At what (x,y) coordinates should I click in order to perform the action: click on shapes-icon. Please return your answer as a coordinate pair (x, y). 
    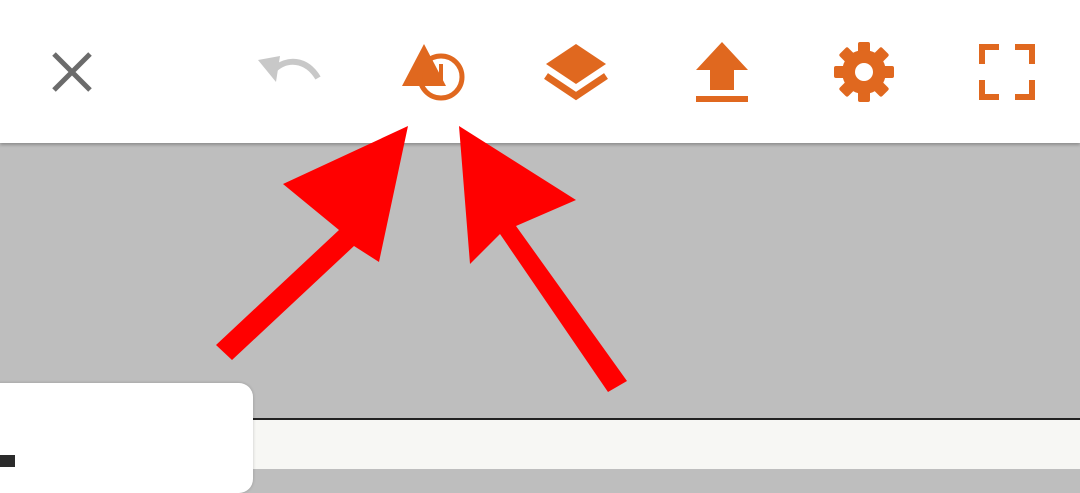
    Looking at the image, I should click on (433, 72).